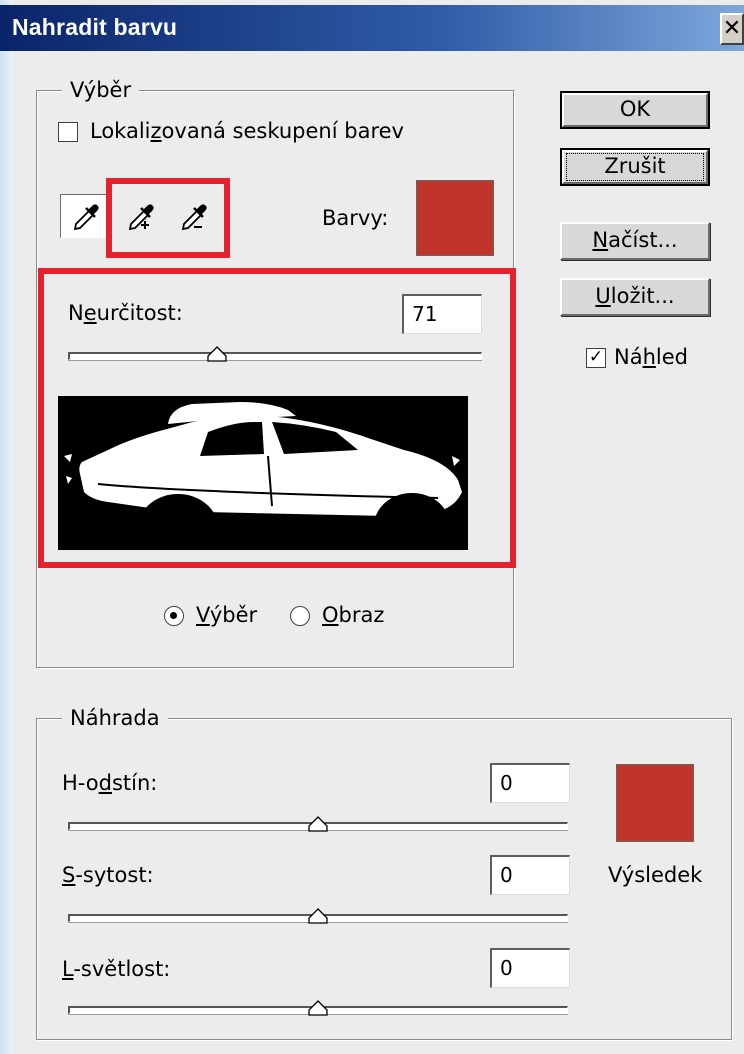  Describe the element at coordinates (455, 218) in the screenshot. I see `colors-swatch` at that location.